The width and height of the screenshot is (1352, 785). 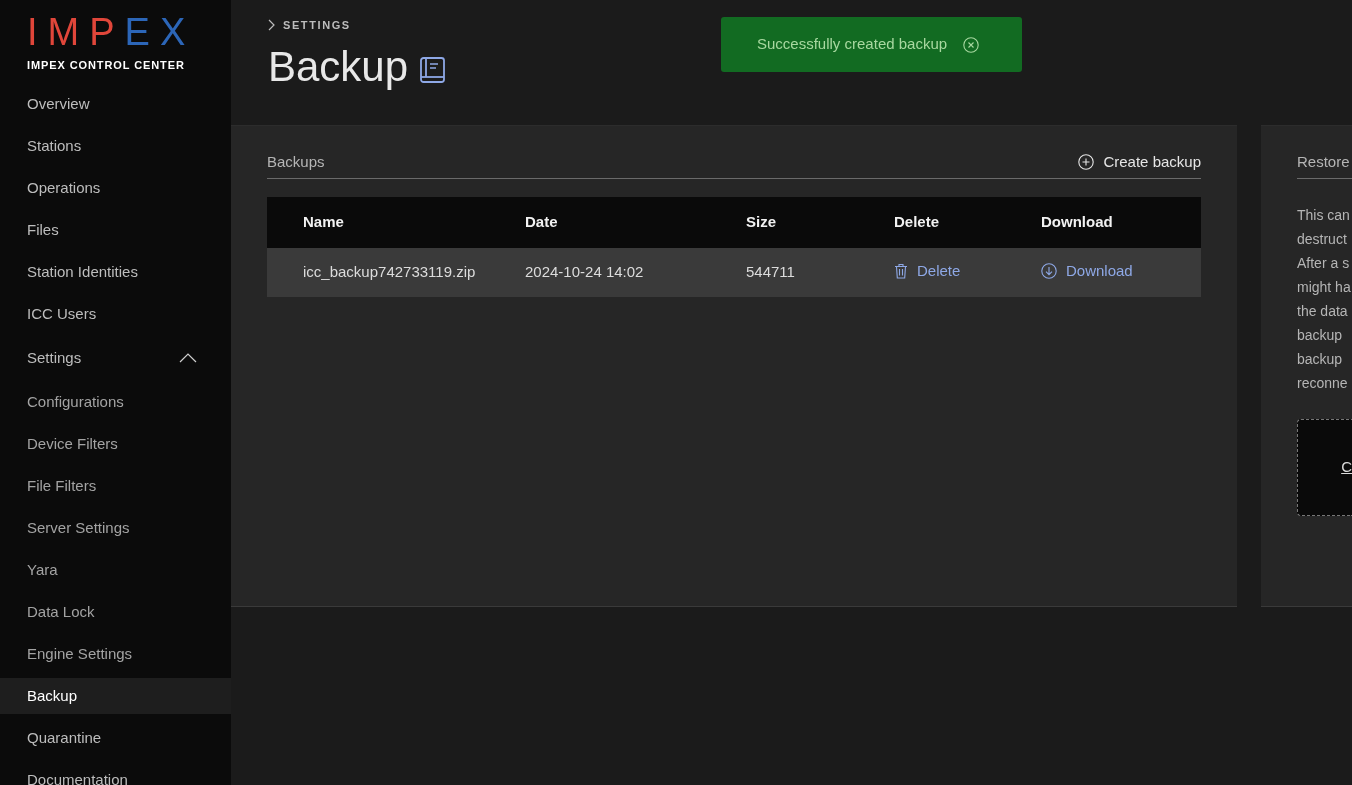 I want to click on restore-description: This can destruct After a s might ha the data backup backup reconne, so click(x=1324, y=299).